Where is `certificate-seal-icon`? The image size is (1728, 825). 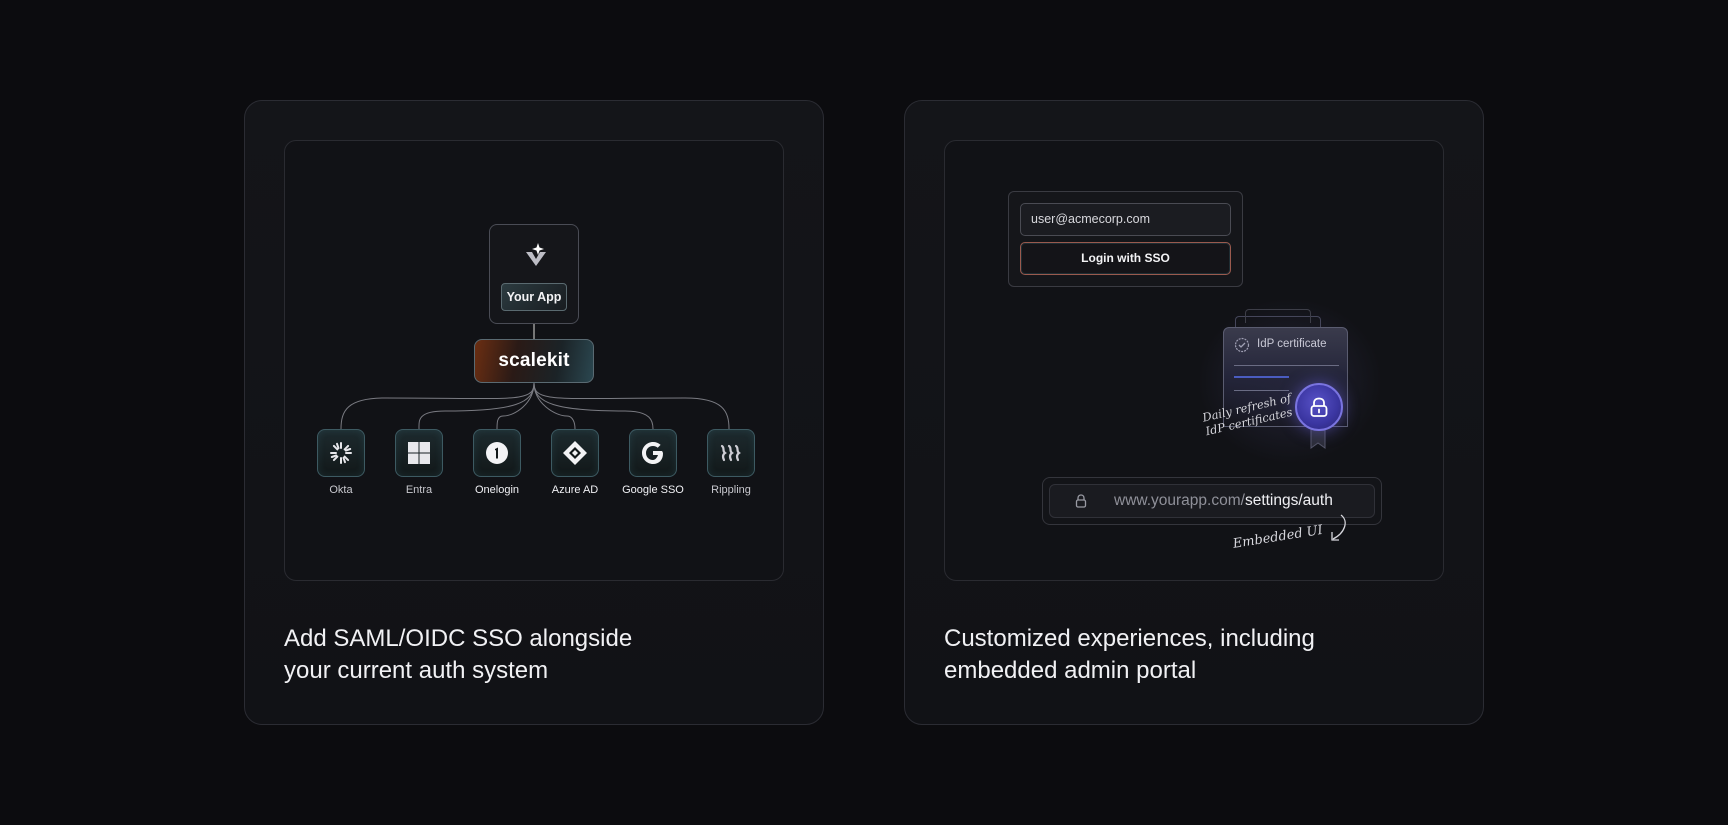
certificate-seal-icon is located at coordinates (1242, 345).